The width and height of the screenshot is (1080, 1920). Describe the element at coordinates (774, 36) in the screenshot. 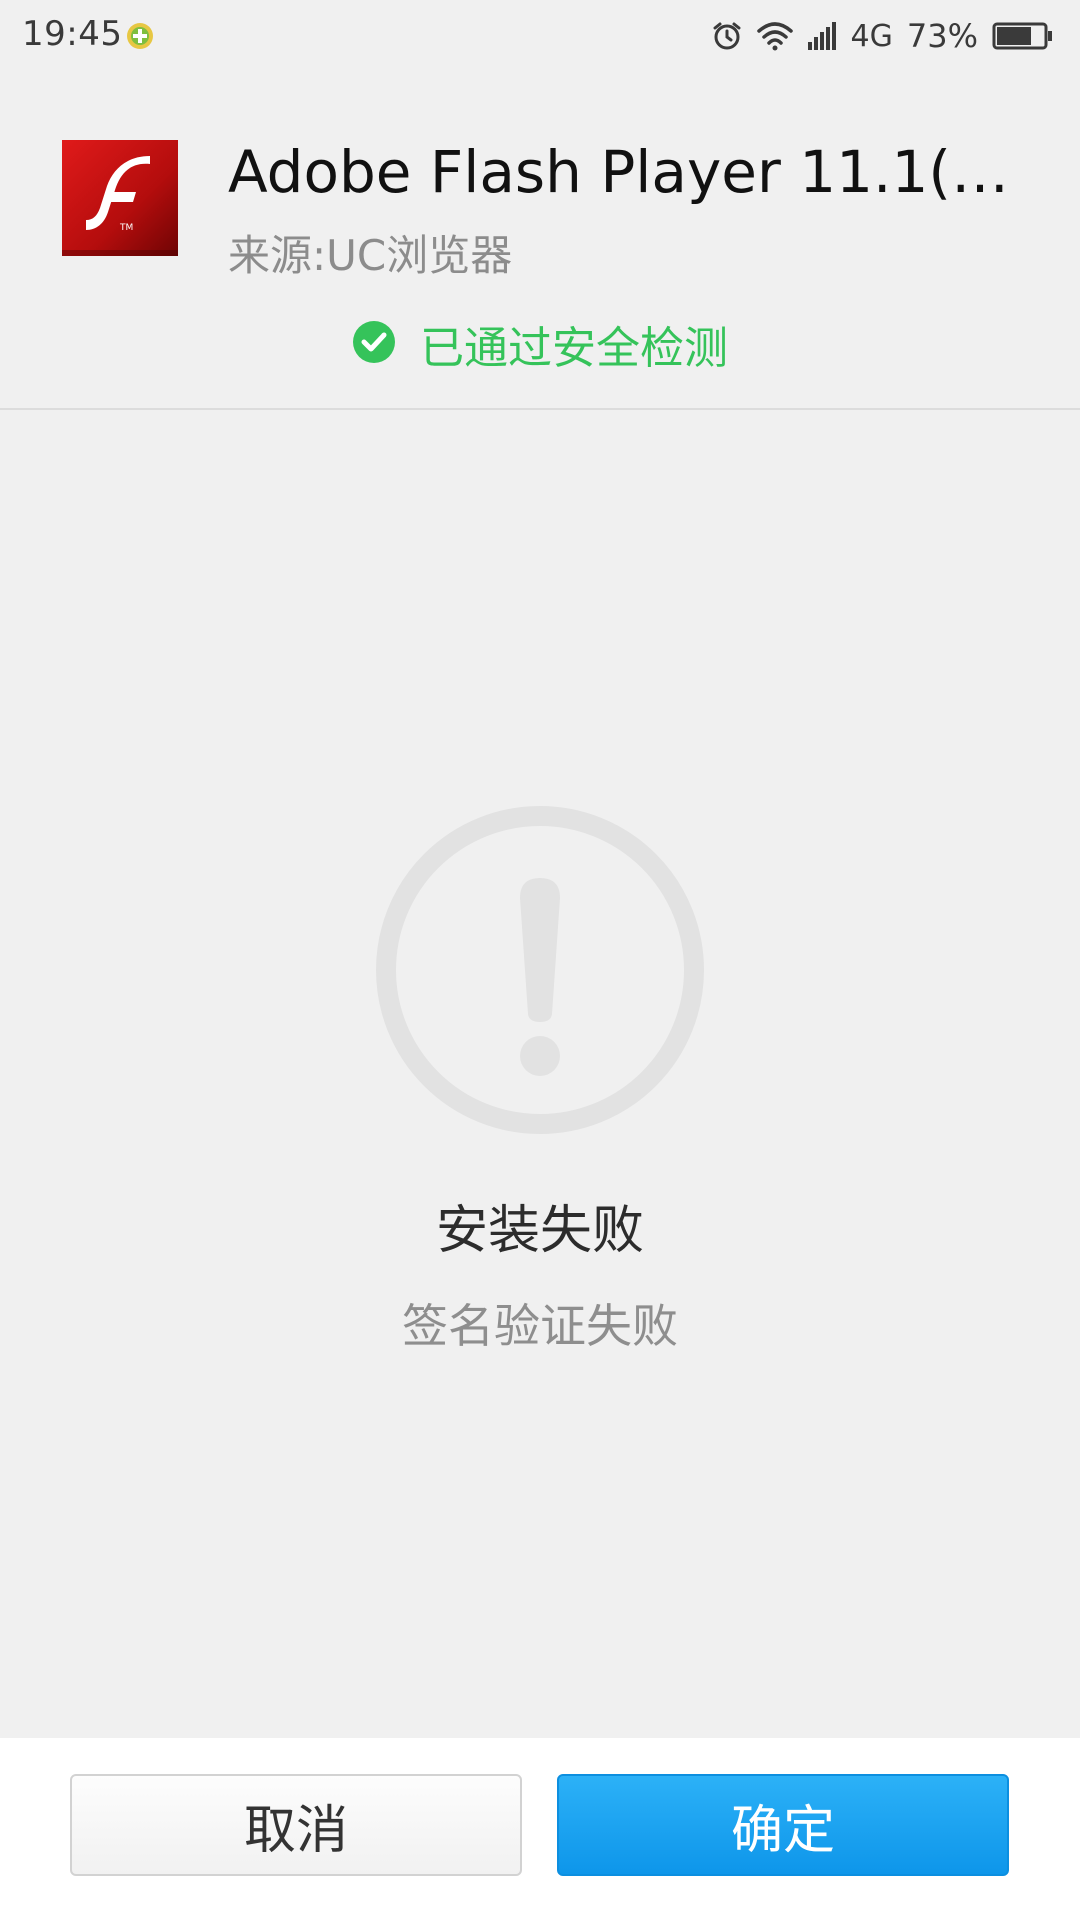

I see `wifi-icon` at that location.